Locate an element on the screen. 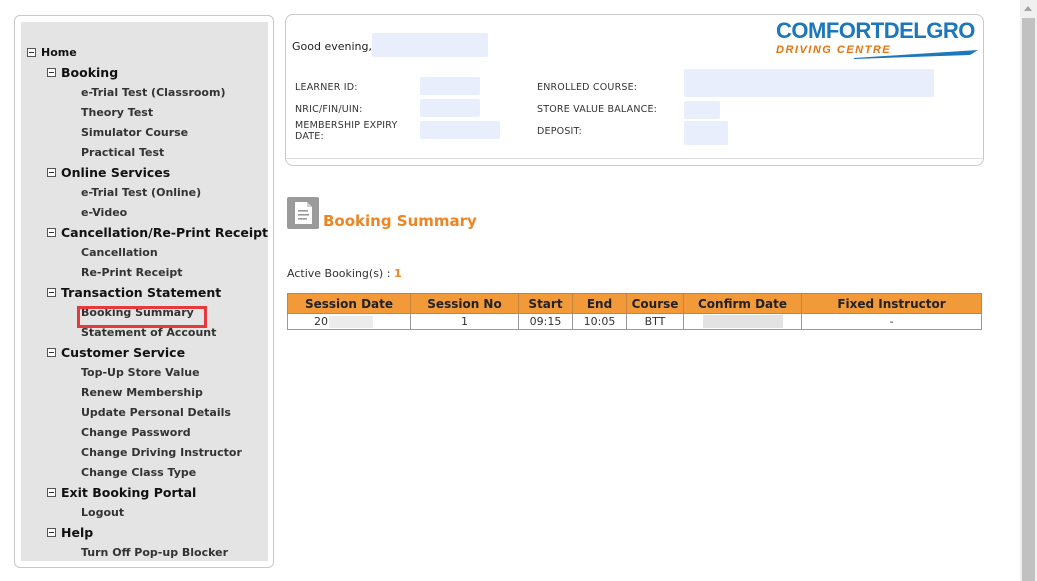 The height and width of the screenshot is (581, 1037). session-date-prefix: 20 is located at coordinates (321, 321).